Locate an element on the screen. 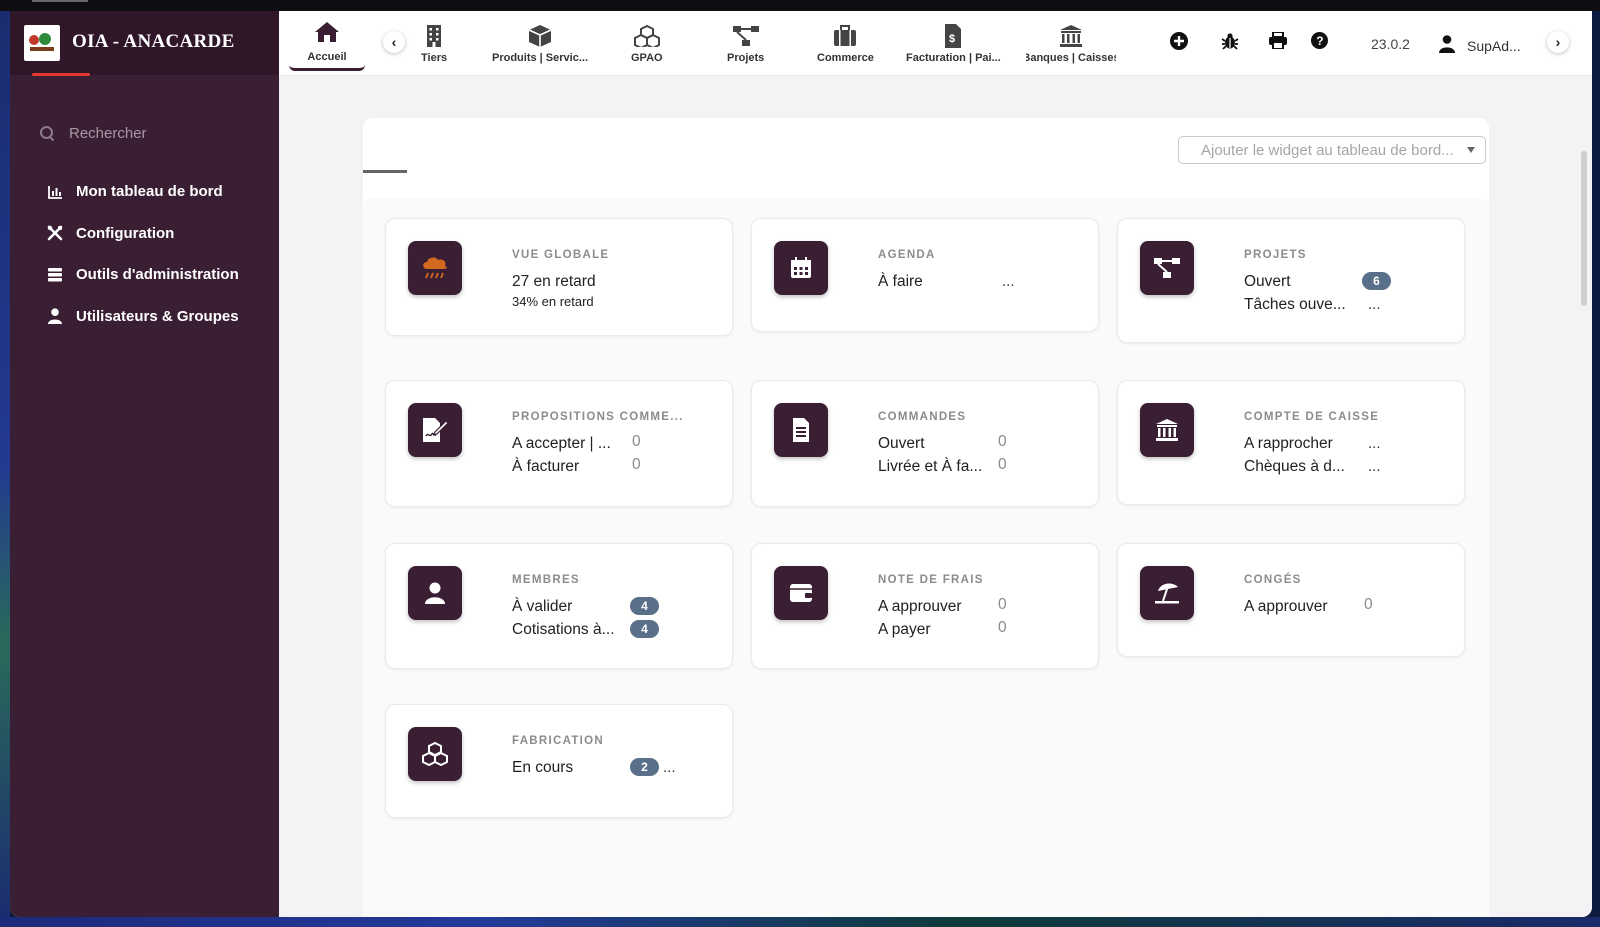  tab-commerce: Commerce is located at coordinates (845, 43).